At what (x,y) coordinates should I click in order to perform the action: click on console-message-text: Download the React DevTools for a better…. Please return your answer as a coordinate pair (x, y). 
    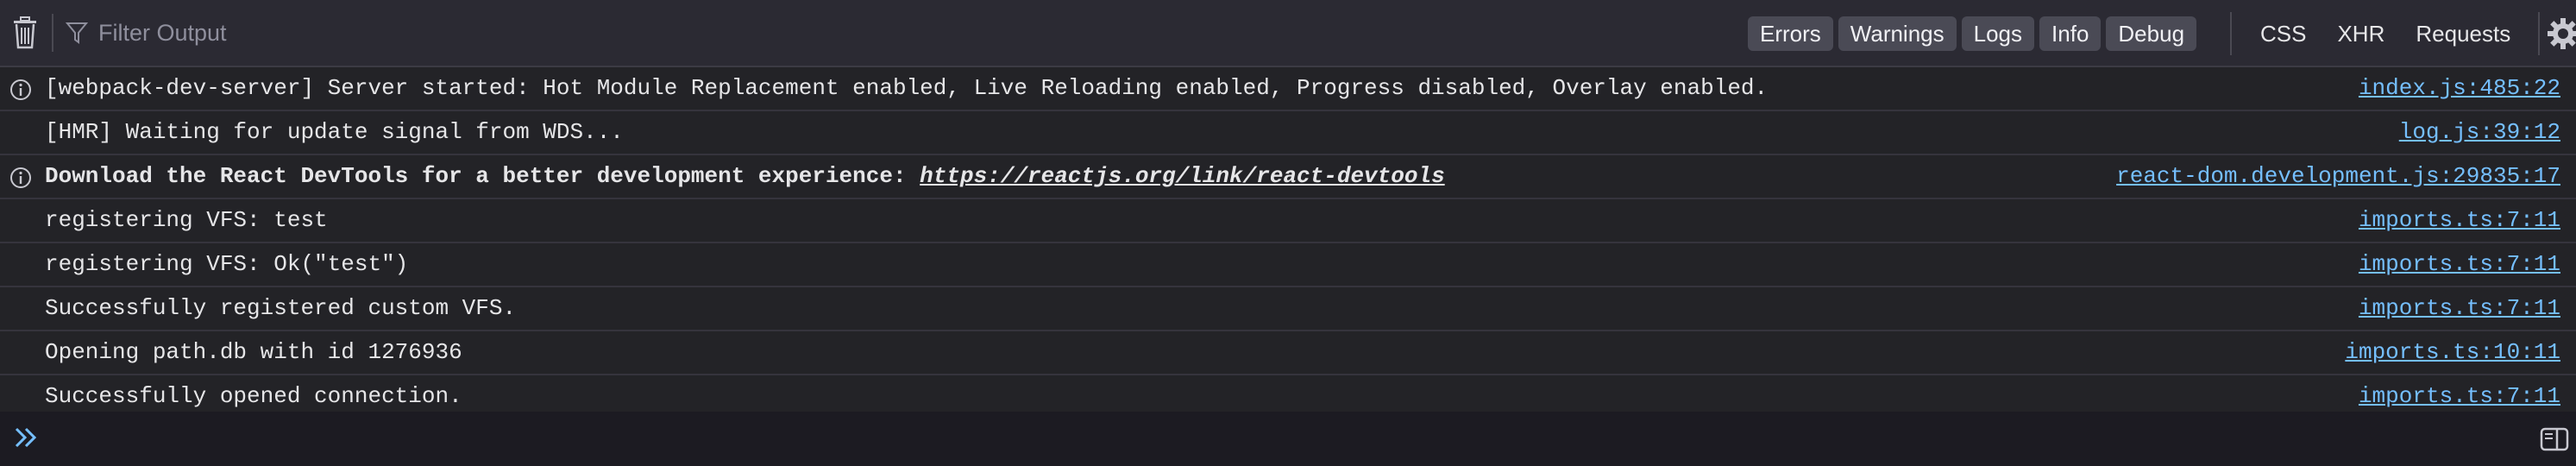
    Looking at the image, I should click on (745, 176).